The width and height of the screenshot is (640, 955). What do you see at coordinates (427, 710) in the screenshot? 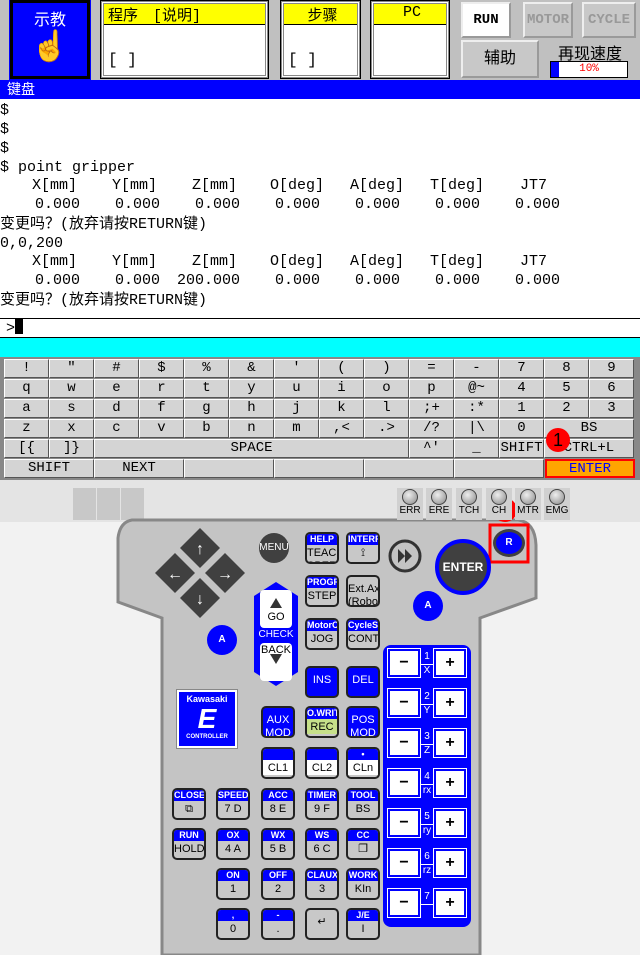
I see `axis-name: Y` at bounding box center [427, 710].